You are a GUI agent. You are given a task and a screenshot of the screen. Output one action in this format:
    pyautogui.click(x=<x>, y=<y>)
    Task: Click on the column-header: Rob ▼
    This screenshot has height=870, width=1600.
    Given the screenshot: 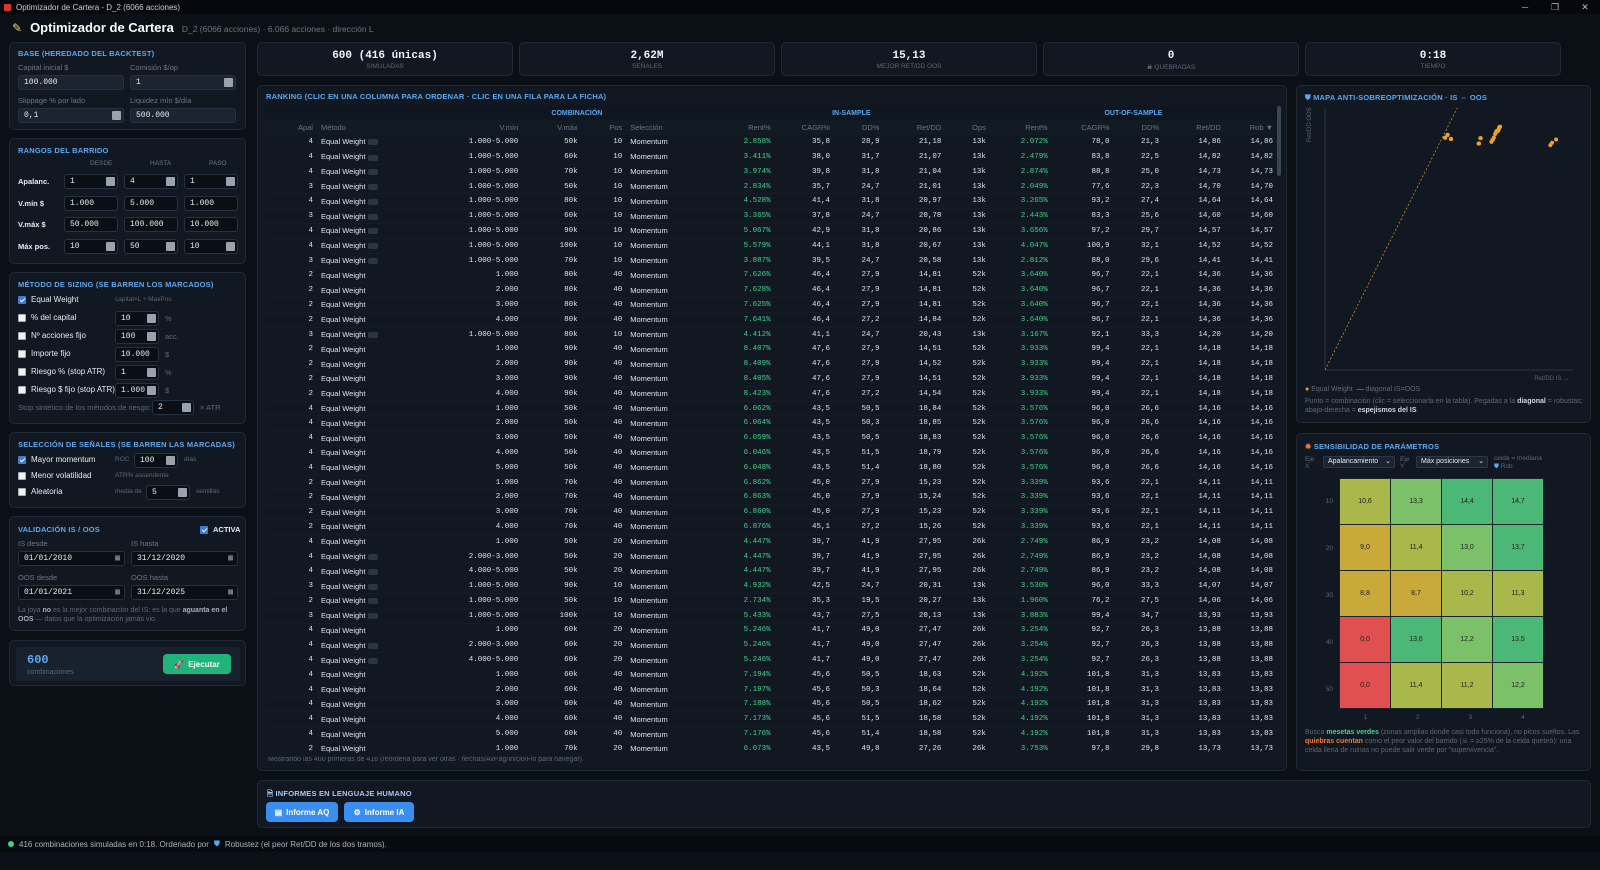 What is the action you would take?
    pyautogui.click(x=1250, y=127)
    